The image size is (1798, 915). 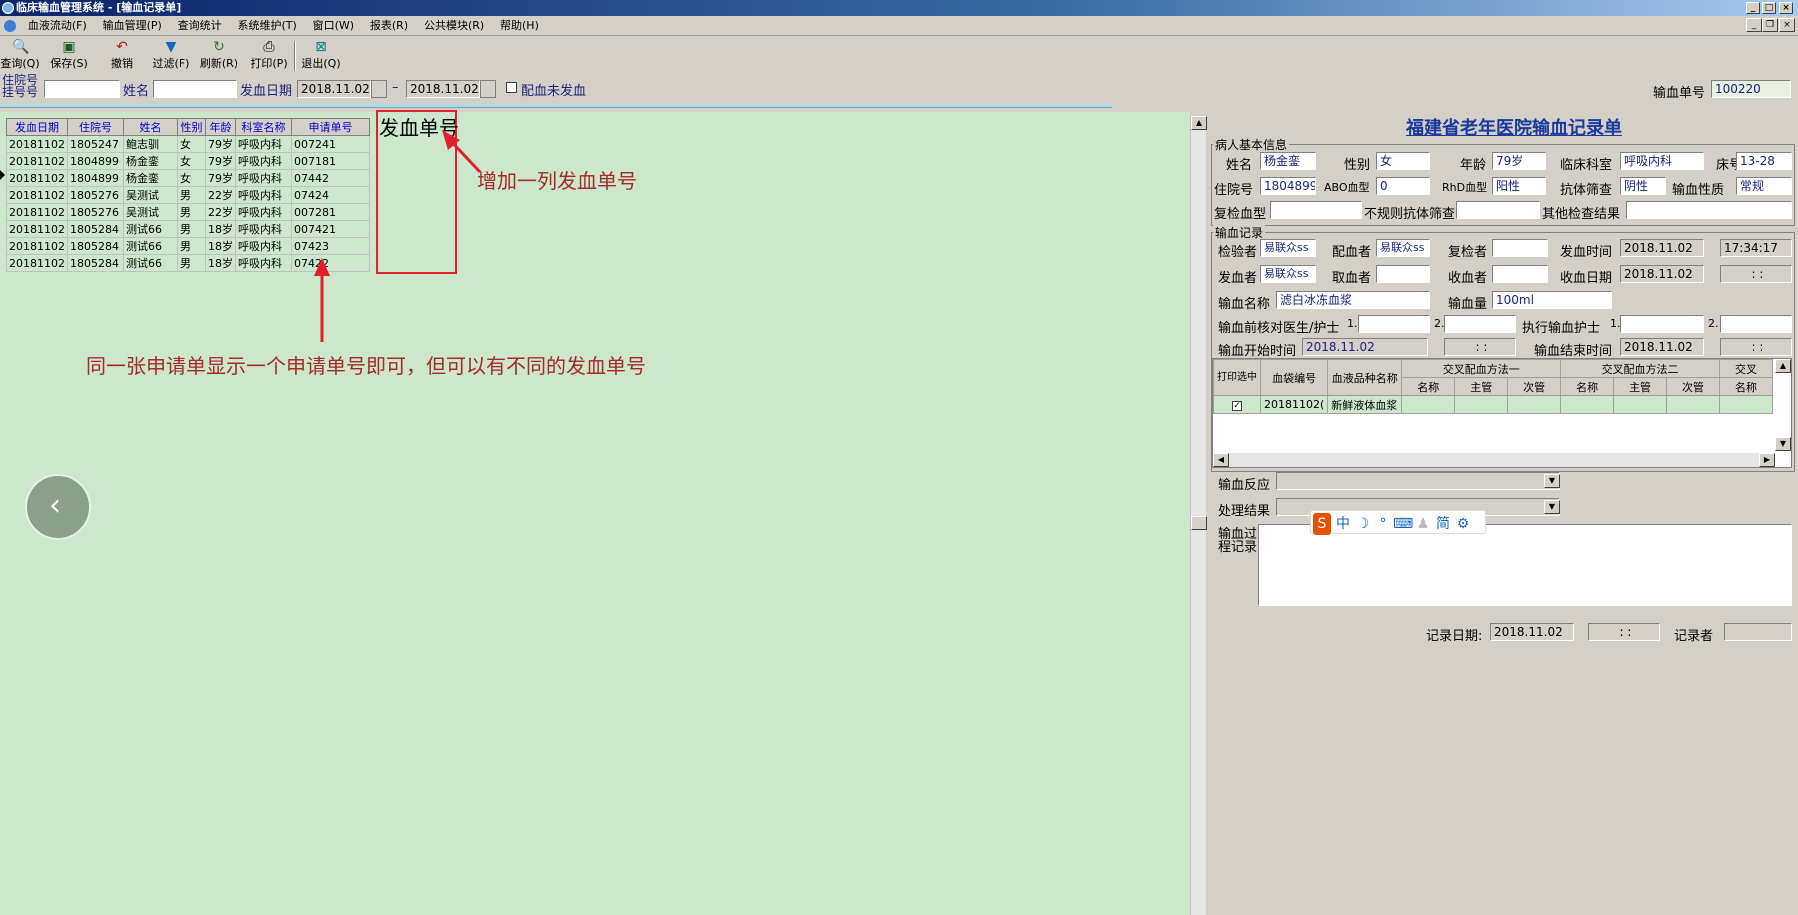 What do you see at coordinates (1463, 524) in the screenshot?
I see `gear-icon: ⚙` at bounding box center [1463, 524].